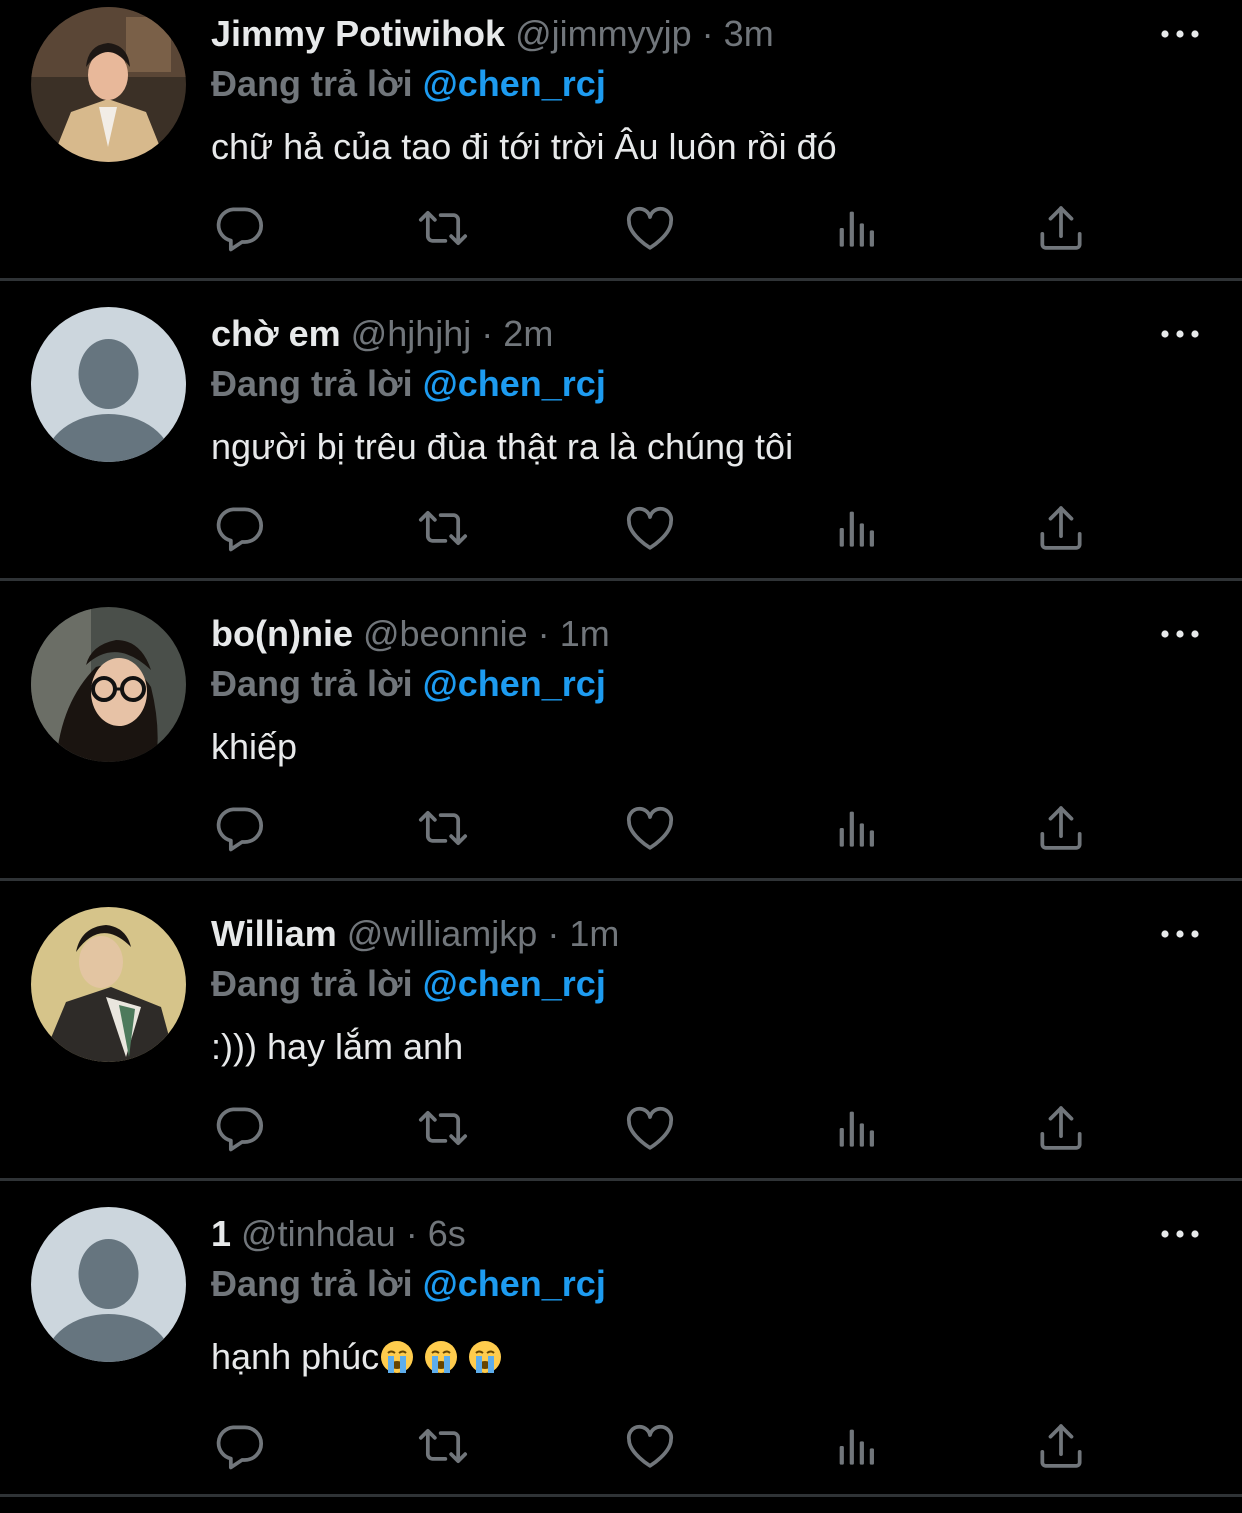  What do you see at coordinates (276, 333) in the screenshot?
I see `display-name: chờ em` at bounding box center [276, 333].